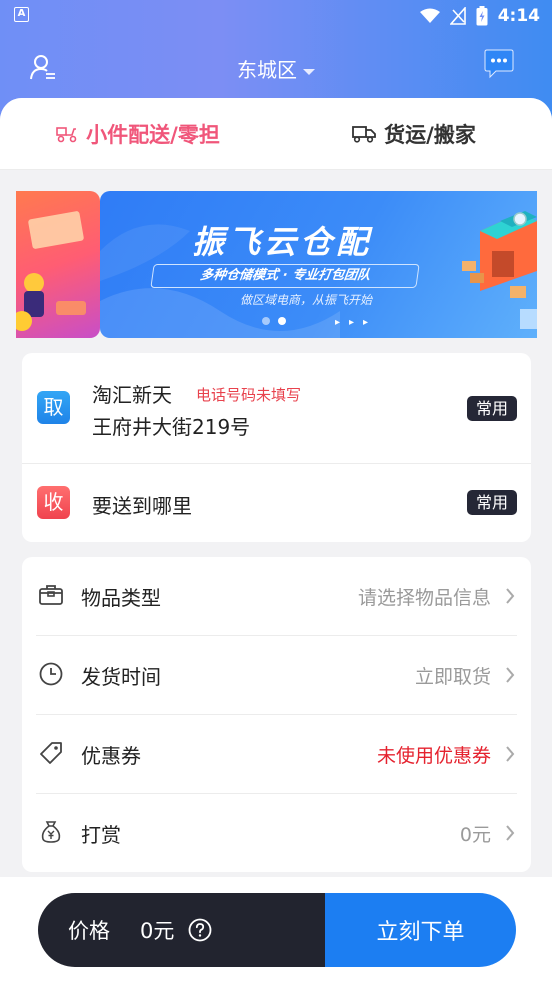 The image size is (552, 981). What do you see at coordinates (309, 71) in the screenshot?
I see `caret-down-icon` at bounding box center [309, 71].